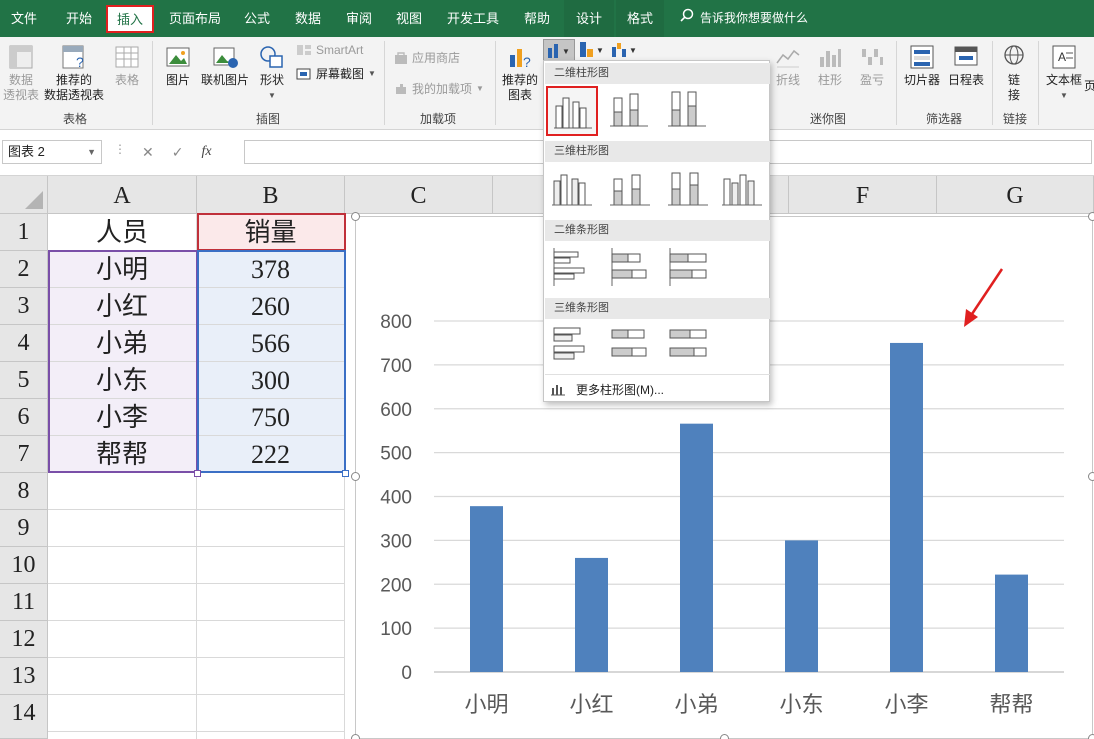  I want to click on app-store-button: 应用商店, so click(427, 57).